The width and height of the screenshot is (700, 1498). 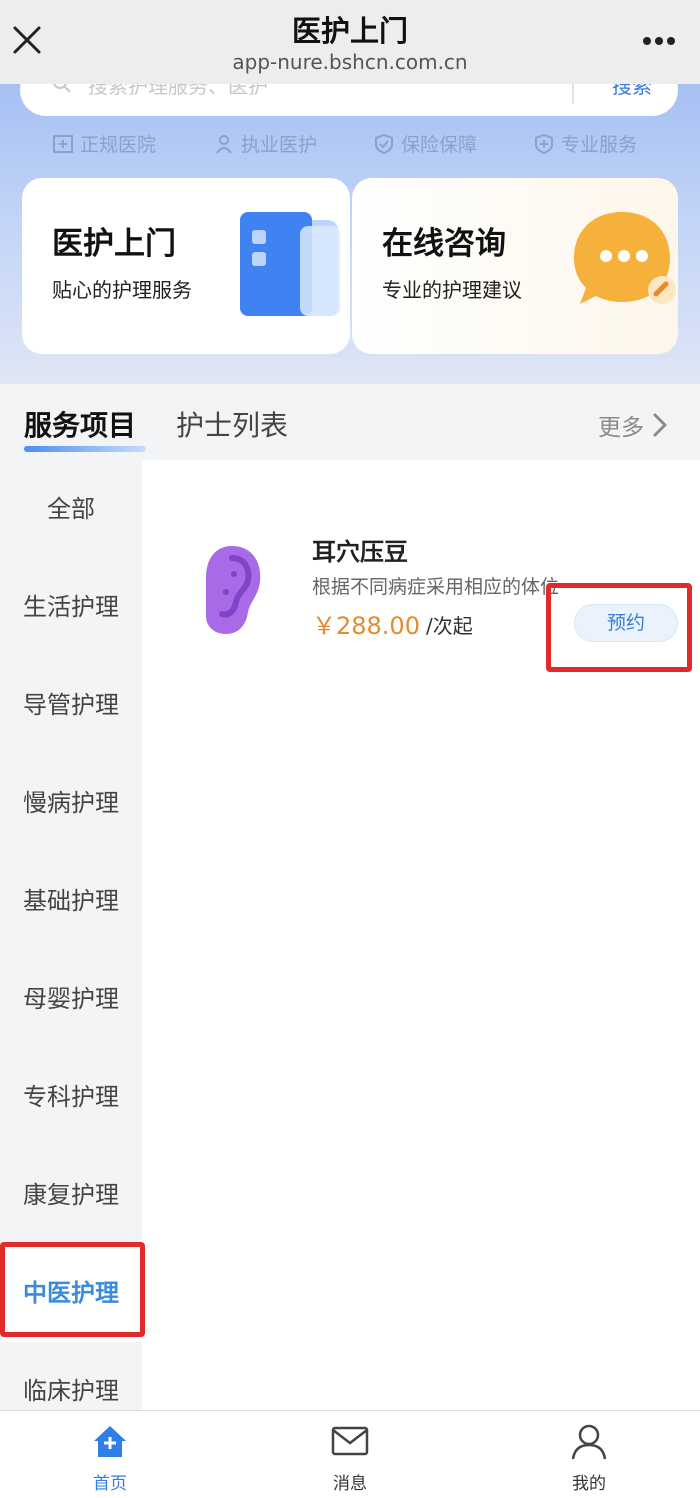 I want to click on category-maternal-care: 母婴护理, so click(x=71, y=999).